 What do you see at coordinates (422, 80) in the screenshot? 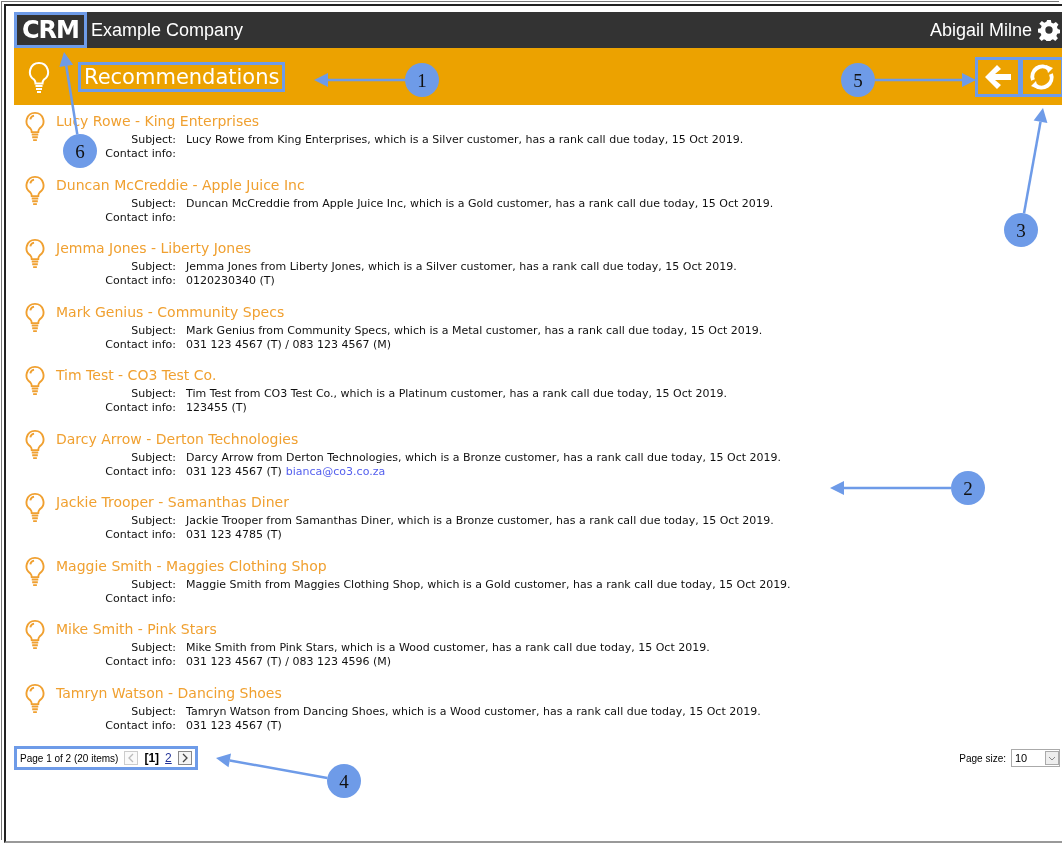
I see `callout-badge: 1` at bounding box center [422, 80].